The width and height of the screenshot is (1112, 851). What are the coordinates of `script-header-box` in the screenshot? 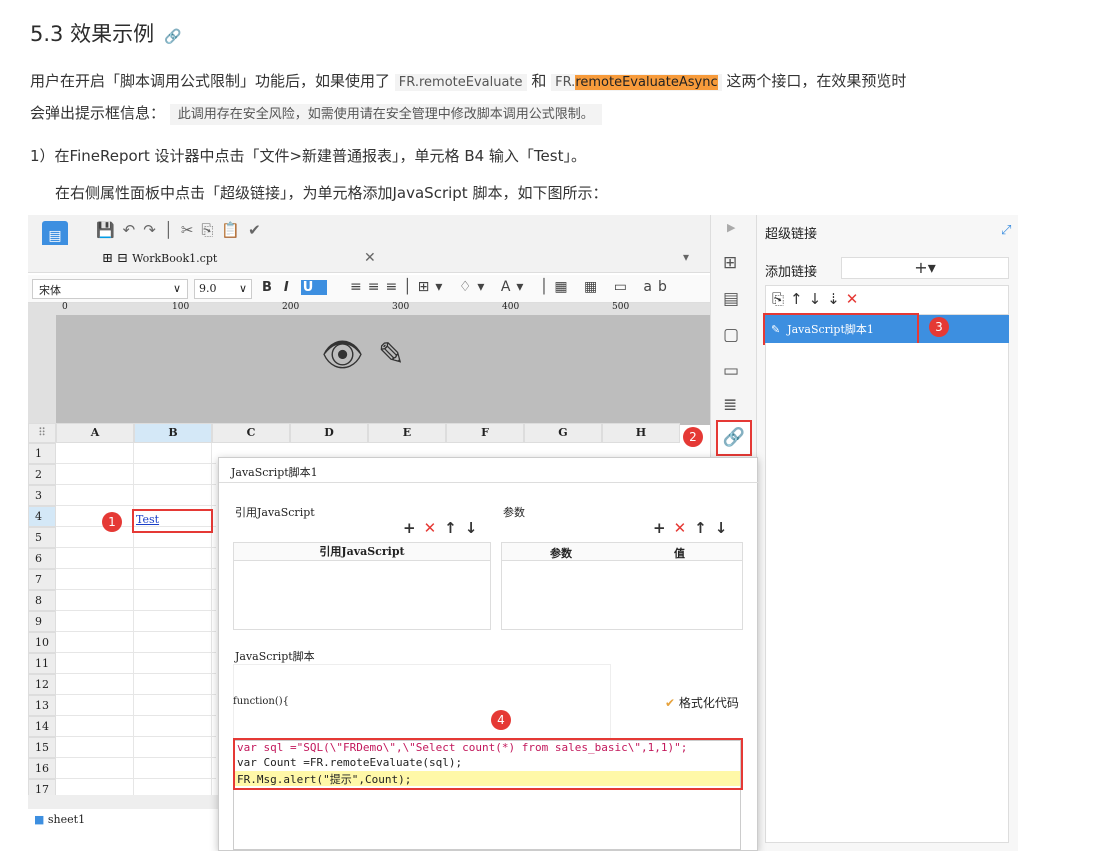 It's located at (422, 704).